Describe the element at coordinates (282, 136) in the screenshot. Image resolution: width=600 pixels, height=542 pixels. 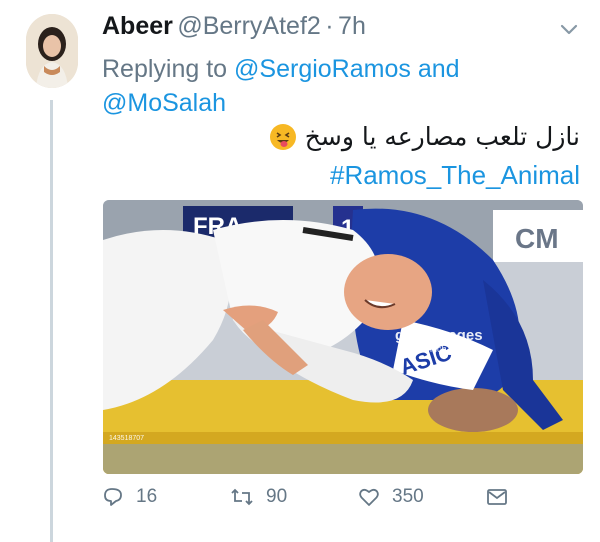
I see `face-with-tongue-emoji-icon` at that location.